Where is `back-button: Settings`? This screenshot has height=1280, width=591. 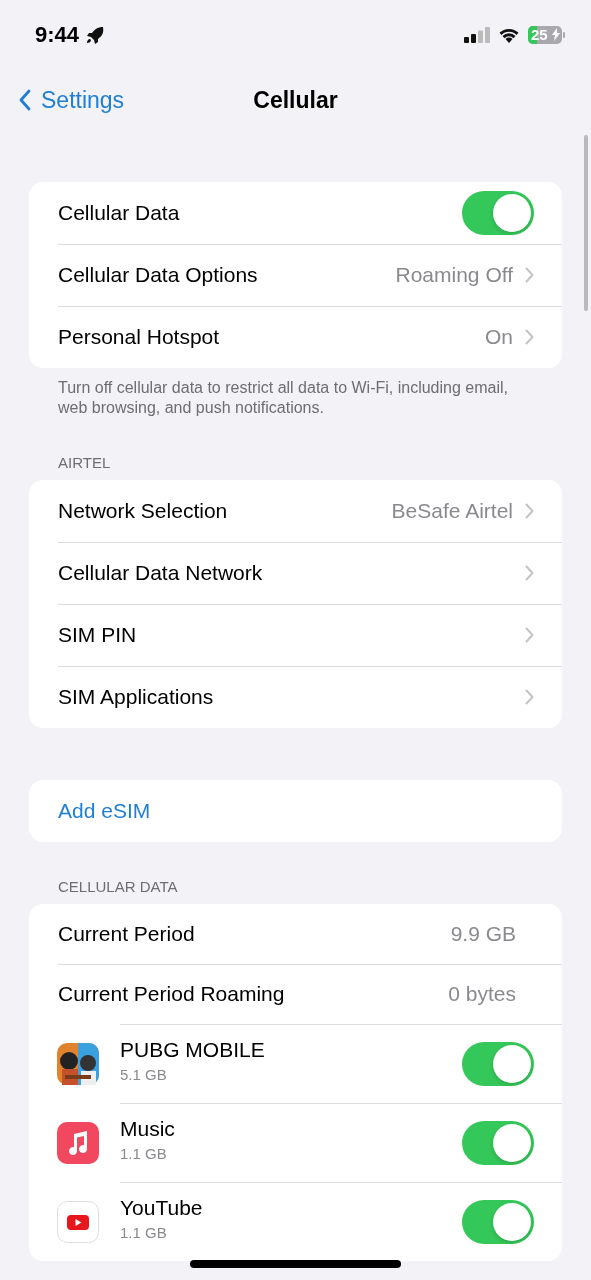 back-button: Settings is located at coordinates (62, 100).